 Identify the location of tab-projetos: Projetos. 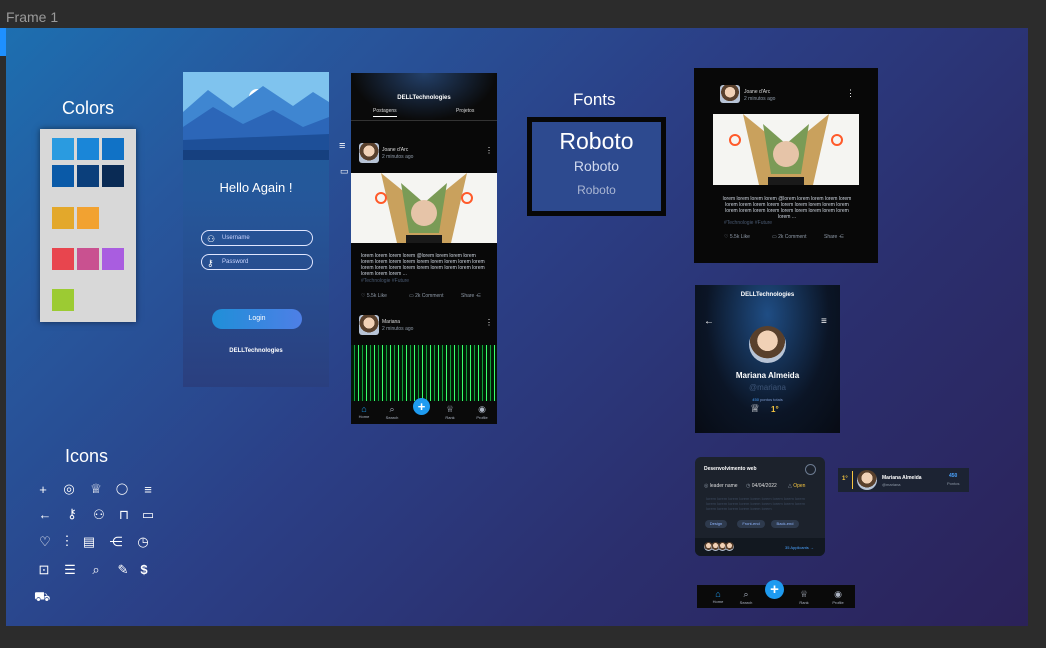
(465, 111).